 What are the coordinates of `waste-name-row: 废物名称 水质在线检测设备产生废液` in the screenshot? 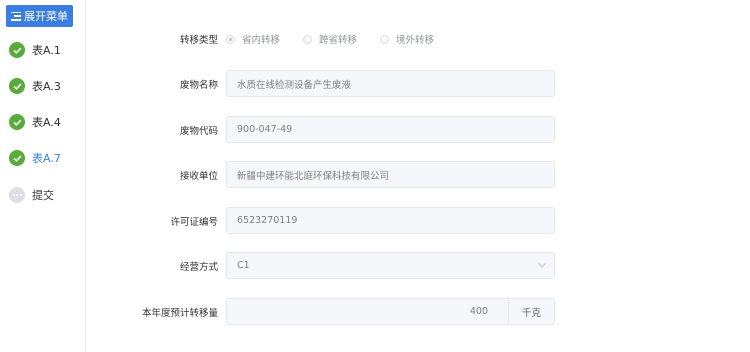 It's located at (327, 83).